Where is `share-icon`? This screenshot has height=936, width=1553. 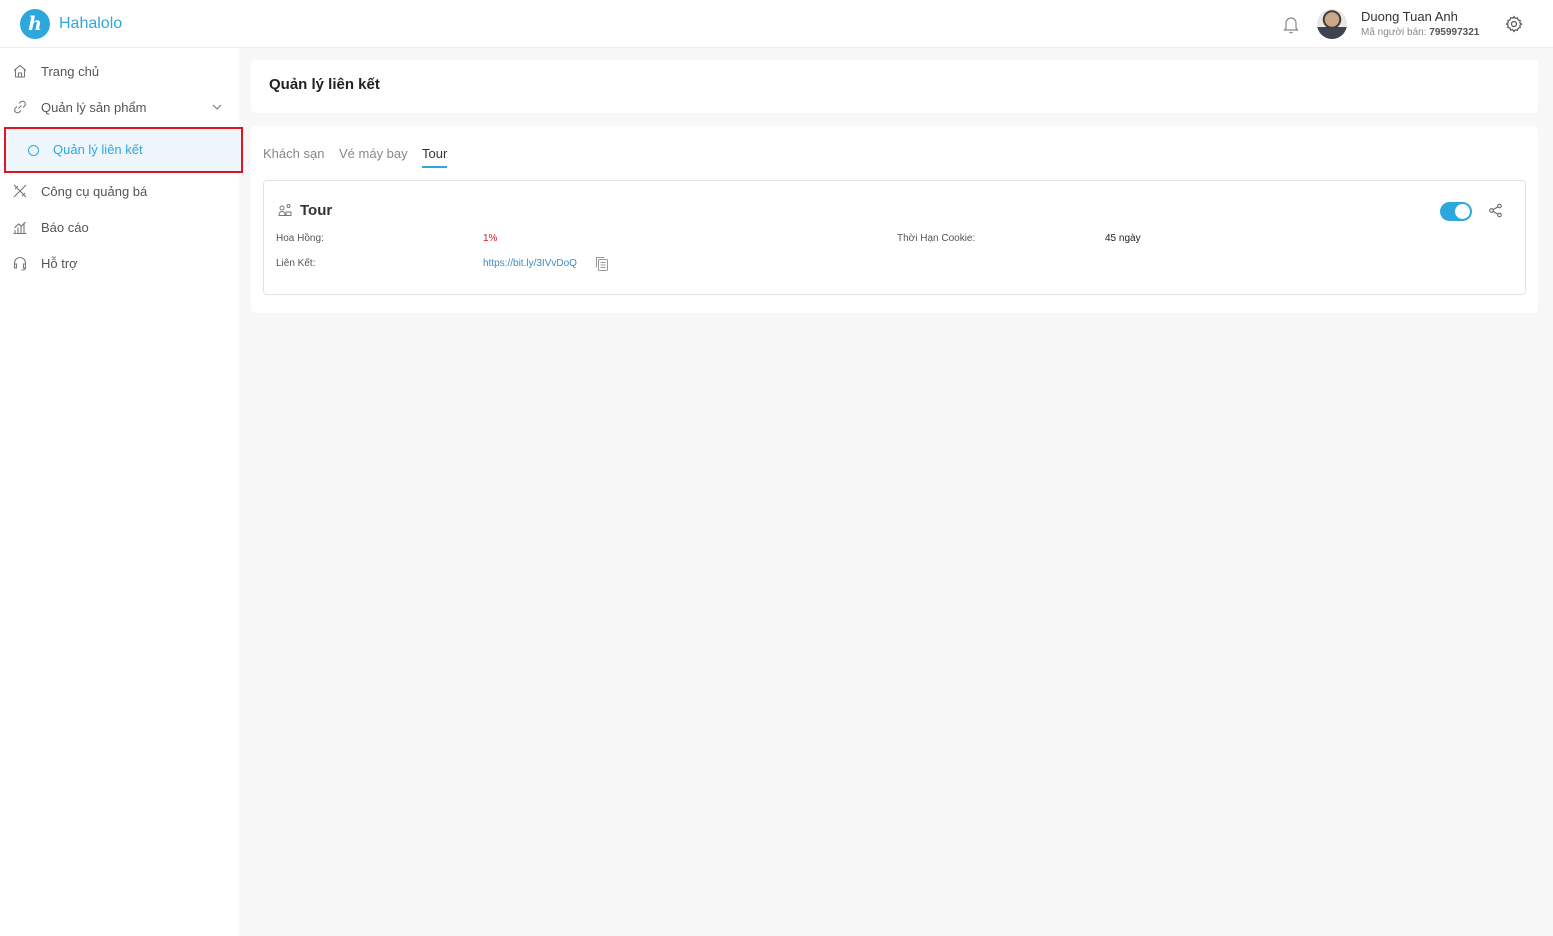
share-icon is located at coordinates (1495, 210).